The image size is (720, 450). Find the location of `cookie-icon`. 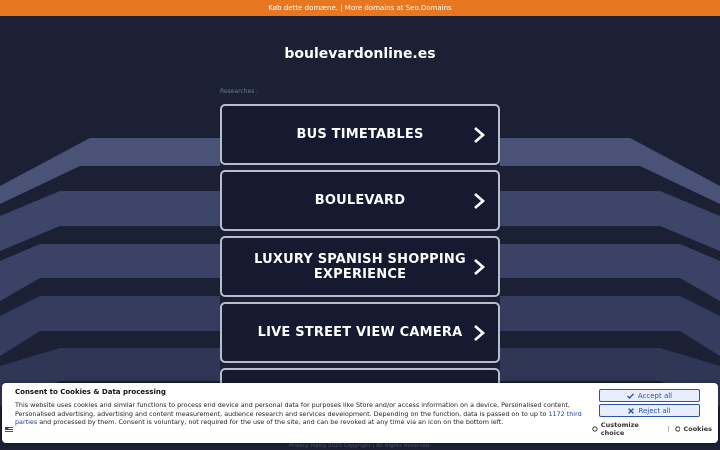

cookie-icon is located at coordinates (677, 429).